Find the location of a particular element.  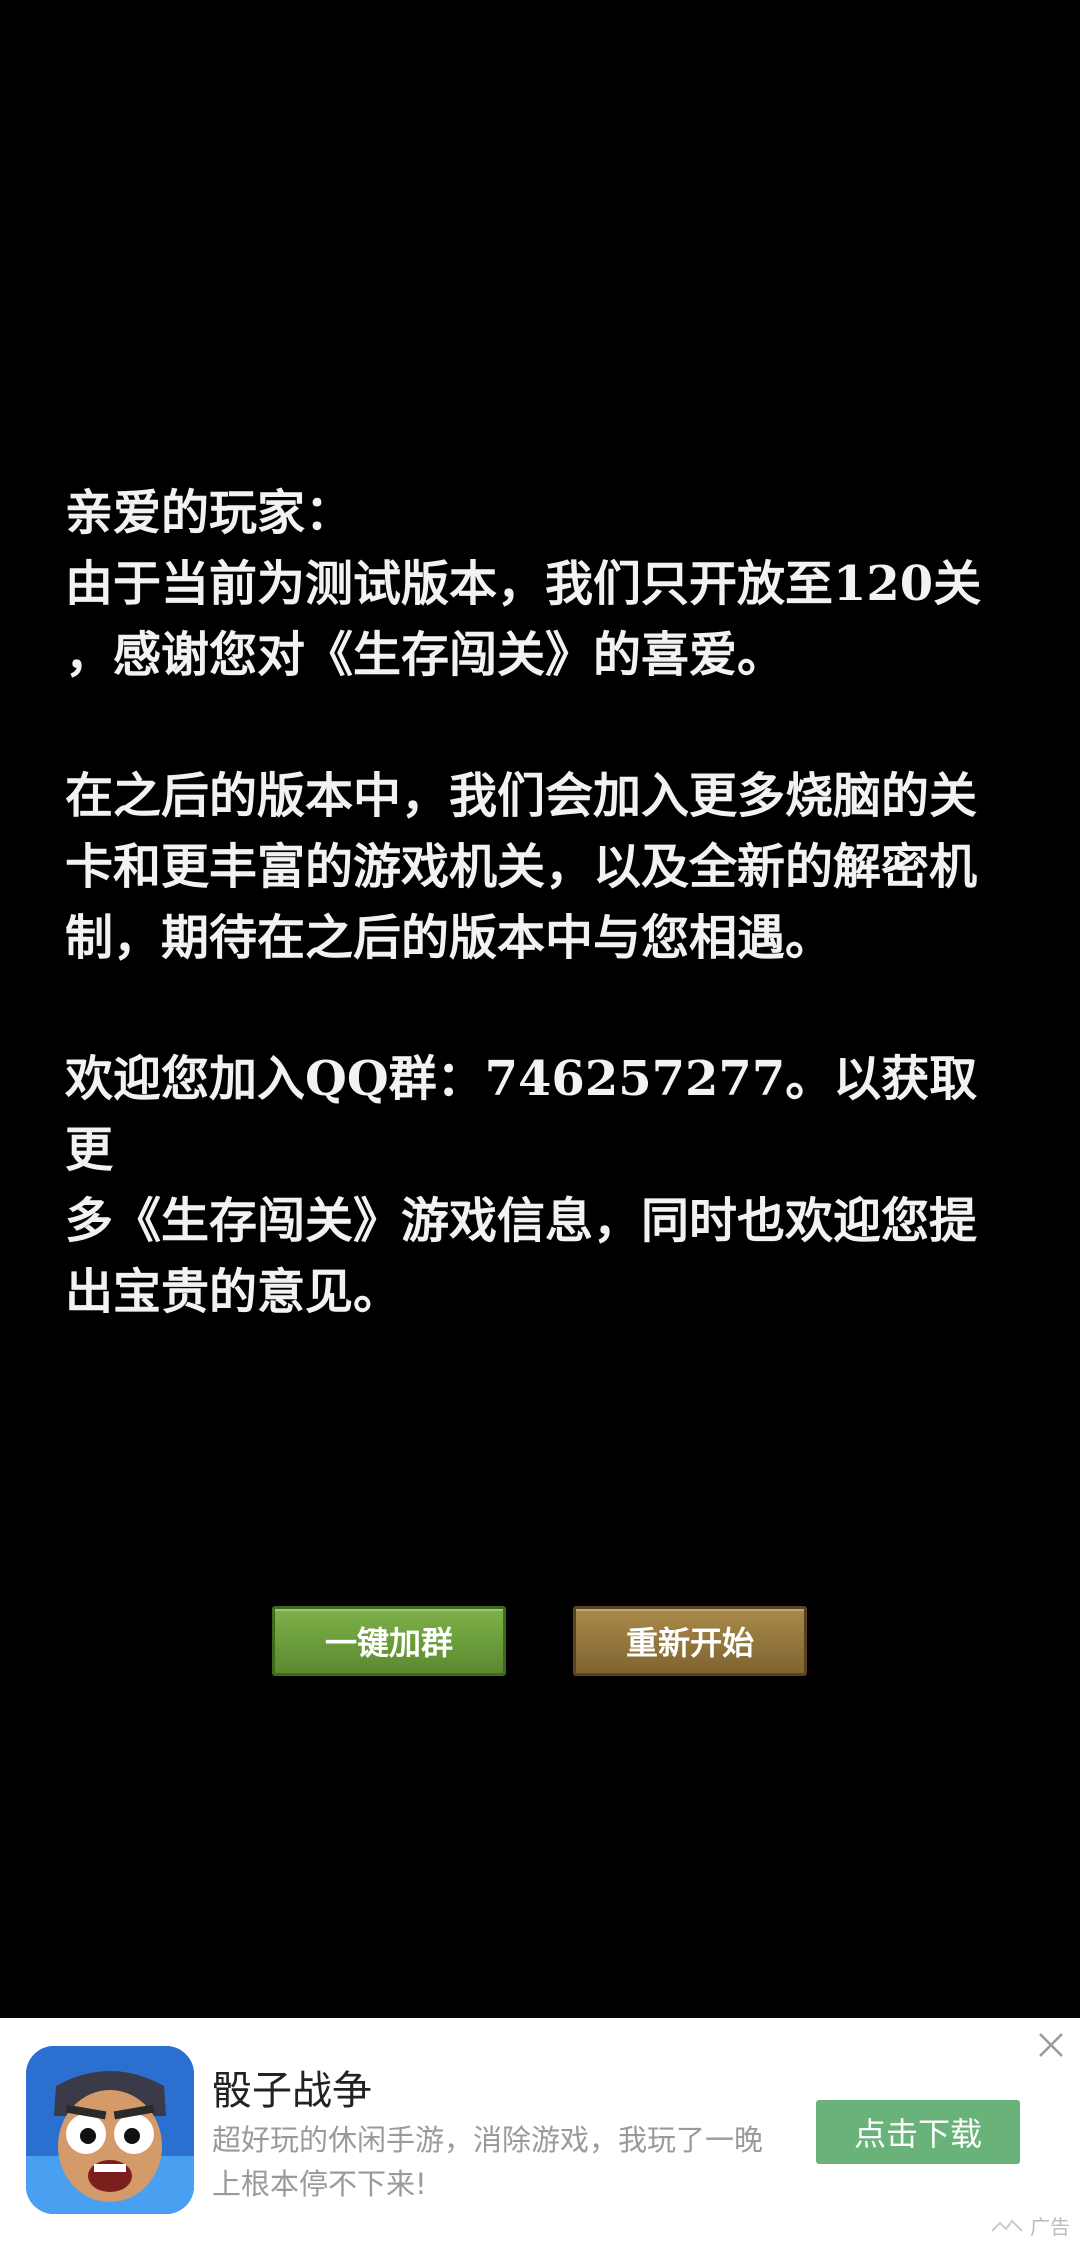

ad-desc-line2: 上根本停不下来! is located at coordinates (319, 2184).